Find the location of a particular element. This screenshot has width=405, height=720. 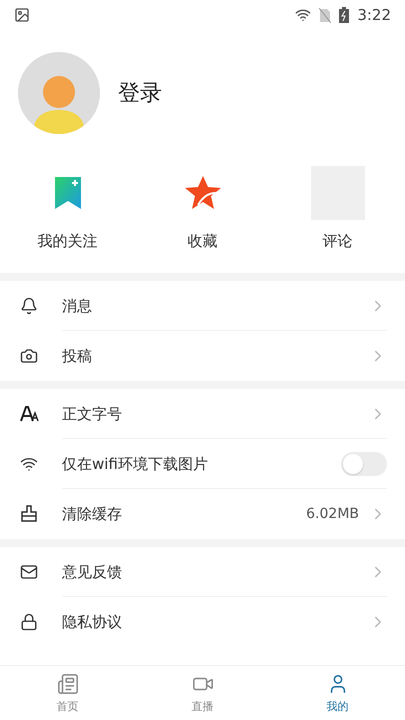

settings-row: 隐私协议 is located at coordinates (202, 622).